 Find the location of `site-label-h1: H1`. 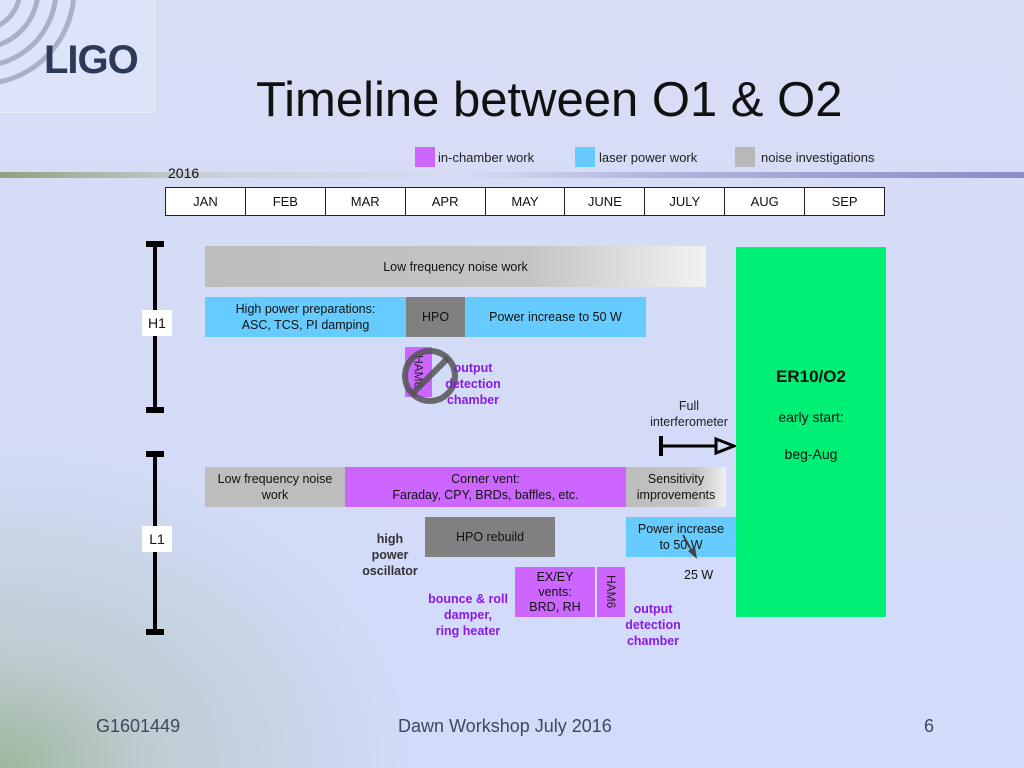

site-label-h1: H1 is located at coordinates (157, 323).